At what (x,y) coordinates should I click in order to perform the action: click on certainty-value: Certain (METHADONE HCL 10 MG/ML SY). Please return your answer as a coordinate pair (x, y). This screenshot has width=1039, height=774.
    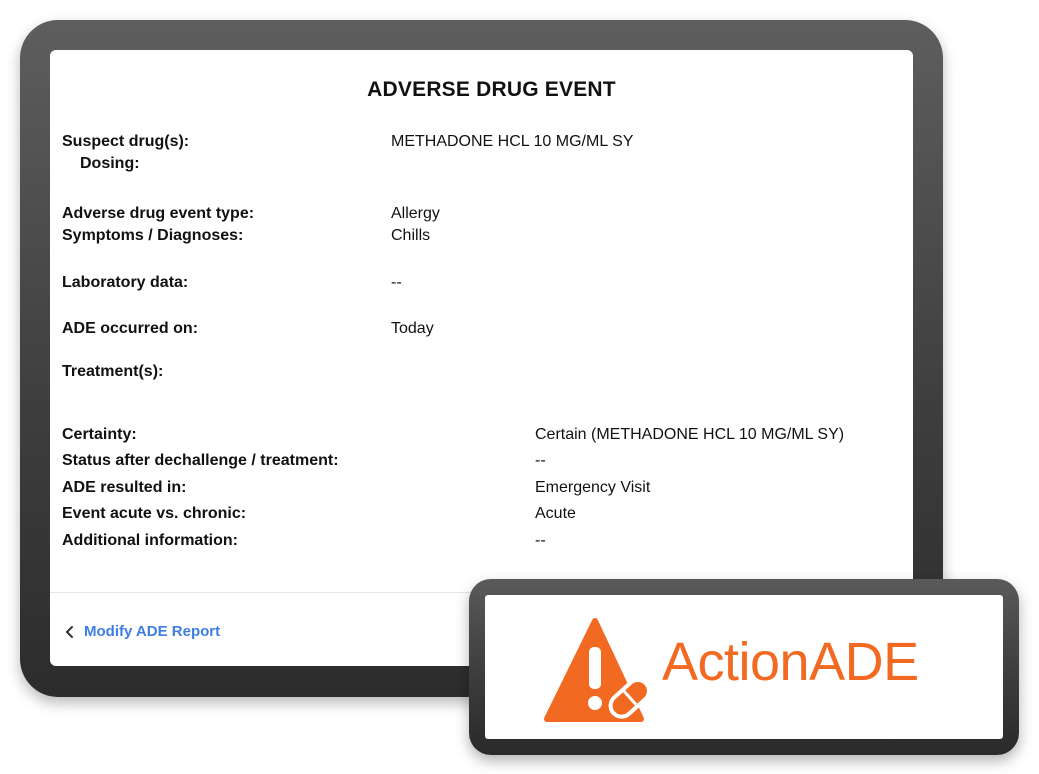
    Looking at the image, I should click on (690, 434).